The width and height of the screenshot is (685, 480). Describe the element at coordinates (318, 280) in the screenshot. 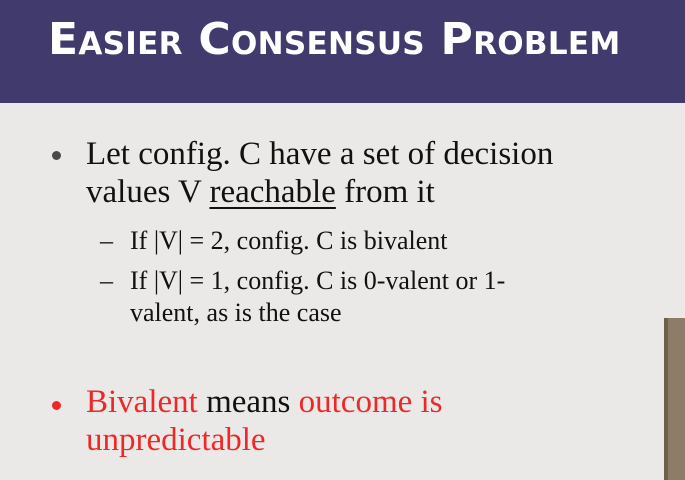

I see `subbullet-2-line-1: If |V| = 1, config. C is 0-valent or 1-` at that location.